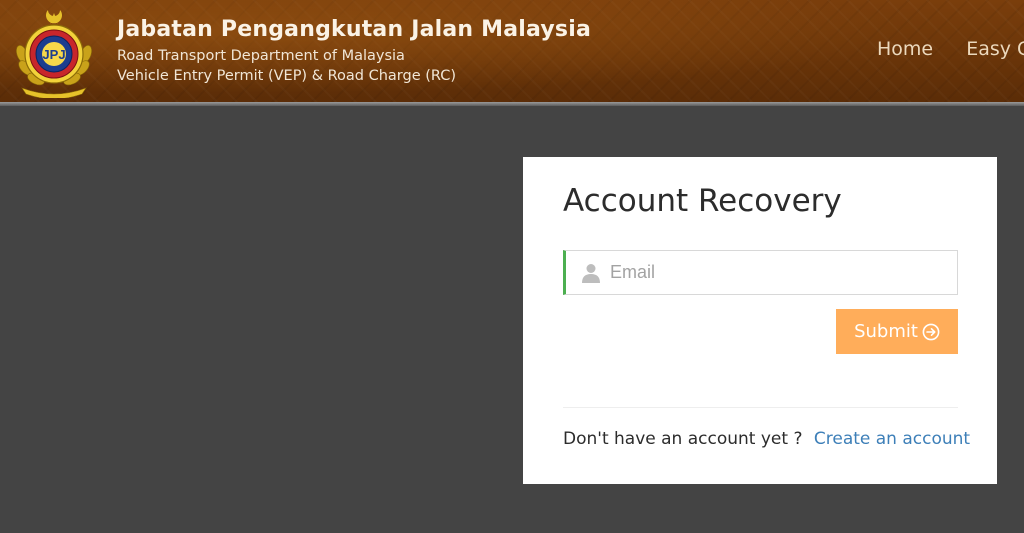 The image size is (1024, 533). What do you see at coordinates (780, 272) in the screenshot?
I see `email-input` at bounding box center [780, 272].